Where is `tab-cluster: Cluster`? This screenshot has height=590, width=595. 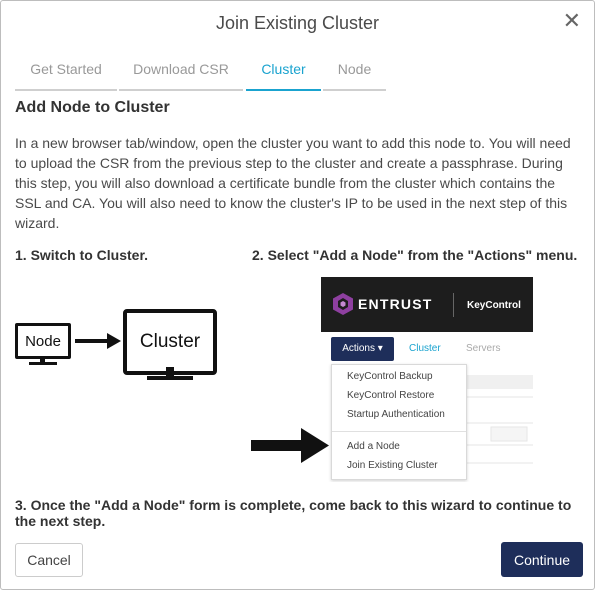 tab-cluster: Cluster is located at coordinates (283, 74).